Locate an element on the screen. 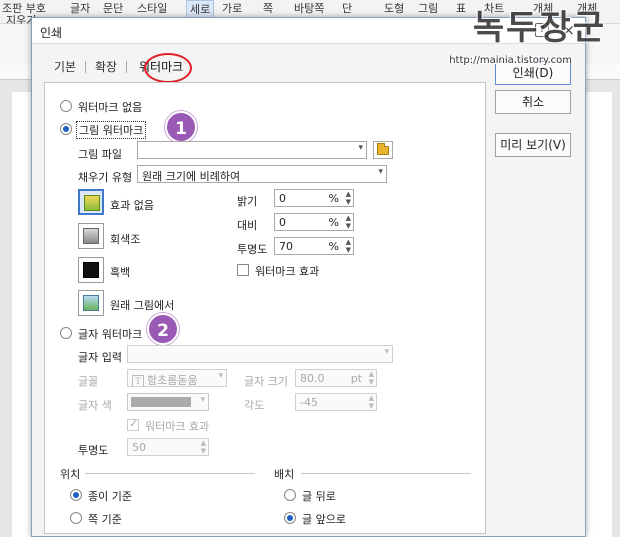 This screenshot has width=620, height=537. picture-file-combo: ▾ is located at coordinates (252, 150).